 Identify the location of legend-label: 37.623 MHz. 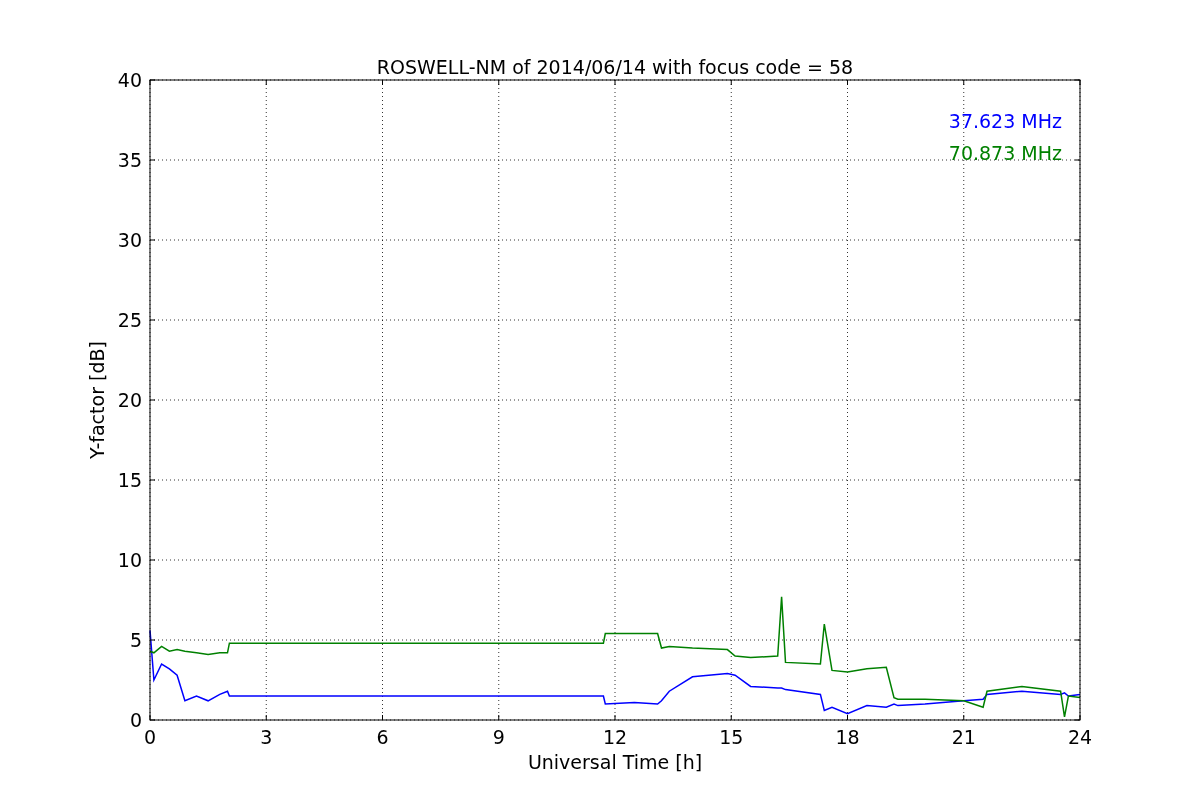
(1005, 121).